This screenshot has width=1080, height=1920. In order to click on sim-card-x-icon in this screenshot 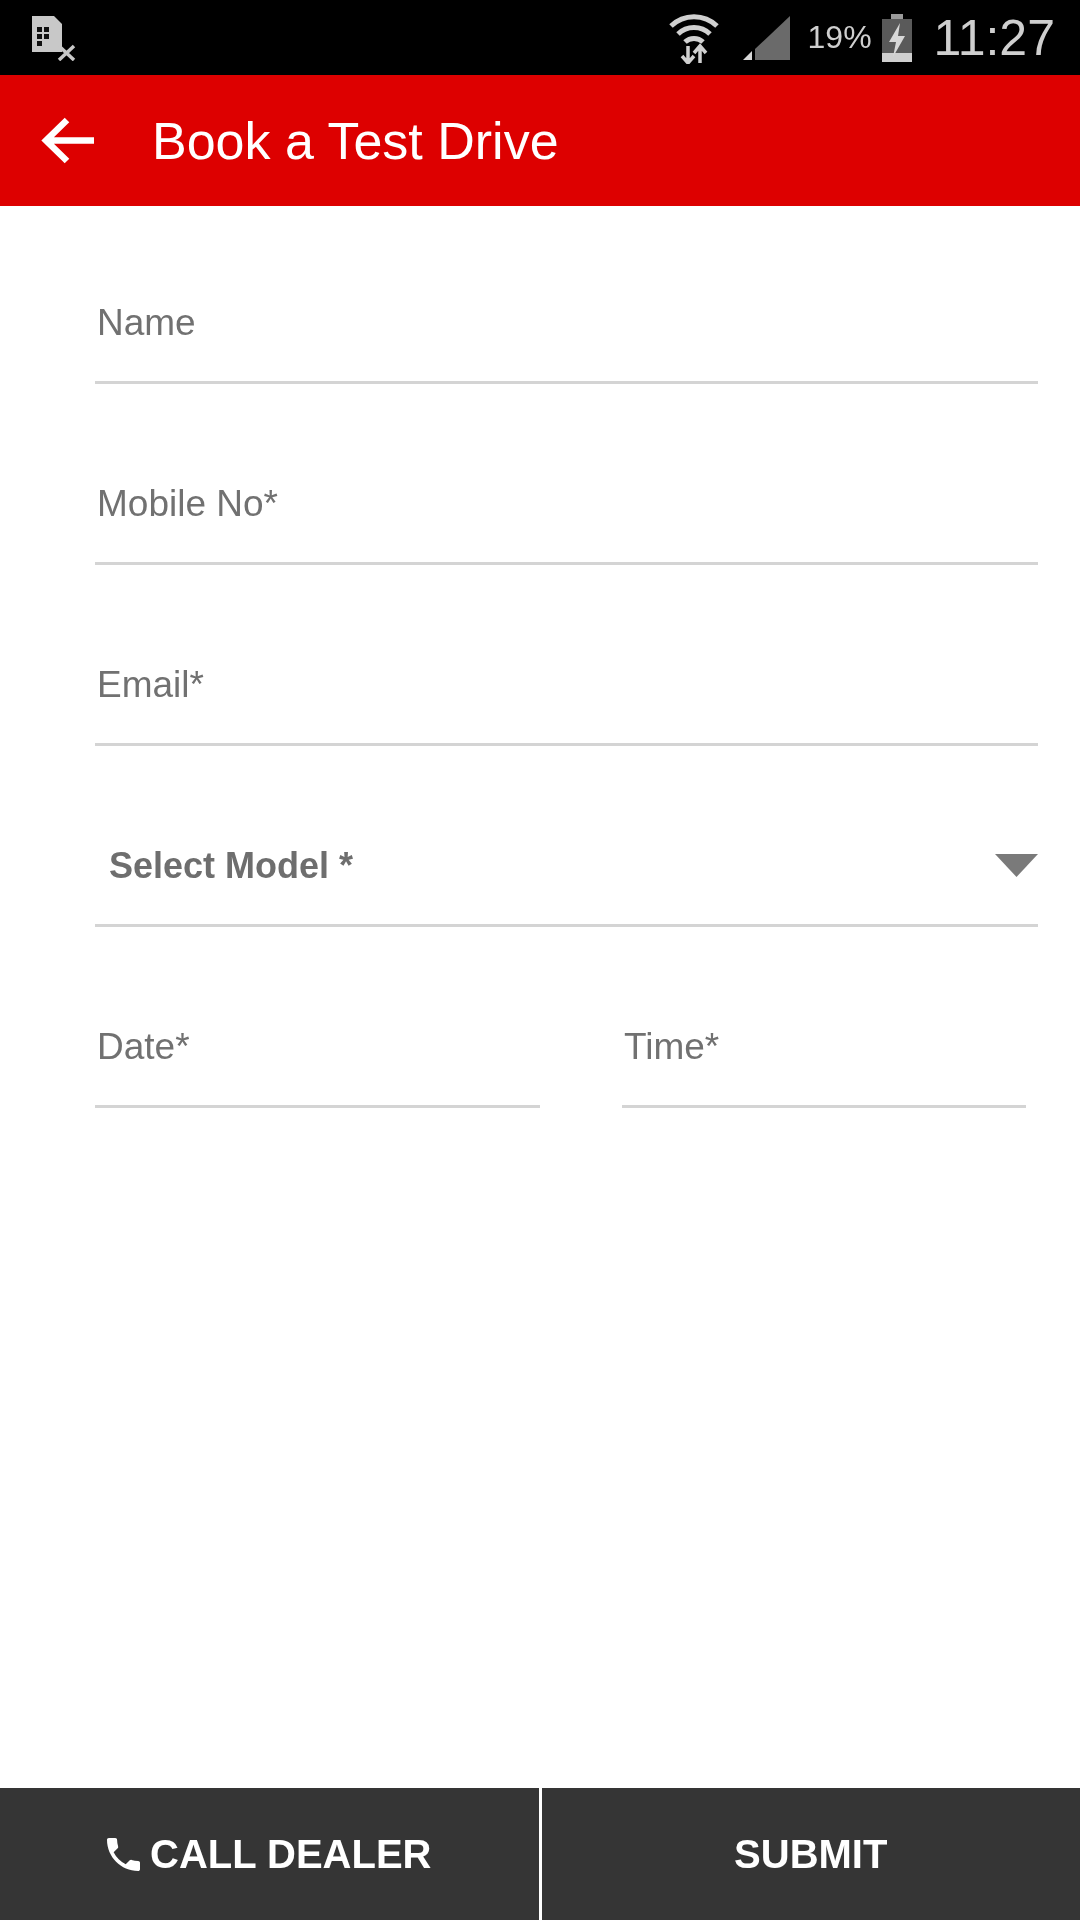, I will do `click(53, 37)`.